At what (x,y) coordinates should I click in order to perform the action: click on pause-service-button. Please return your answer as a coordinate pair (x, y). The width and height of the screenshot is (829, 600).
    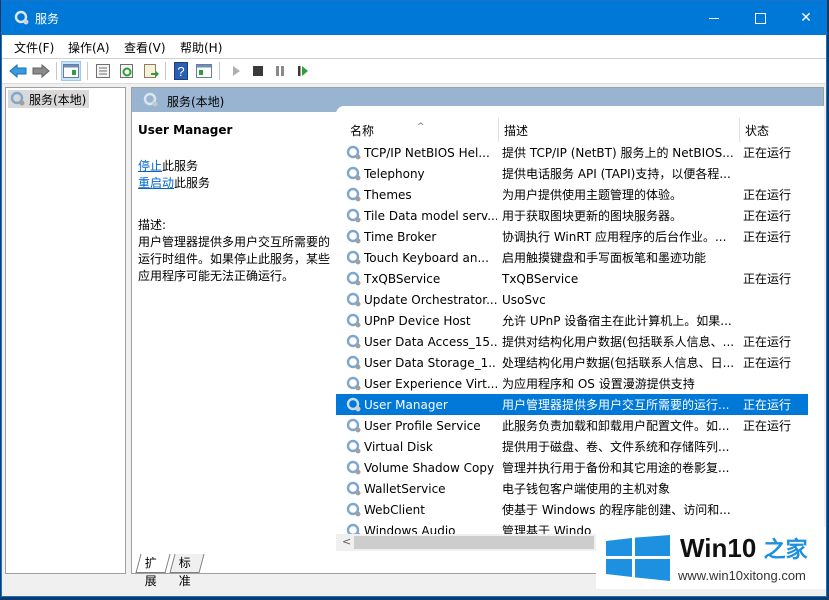
    Looking at the image, I should click on (280, 71).